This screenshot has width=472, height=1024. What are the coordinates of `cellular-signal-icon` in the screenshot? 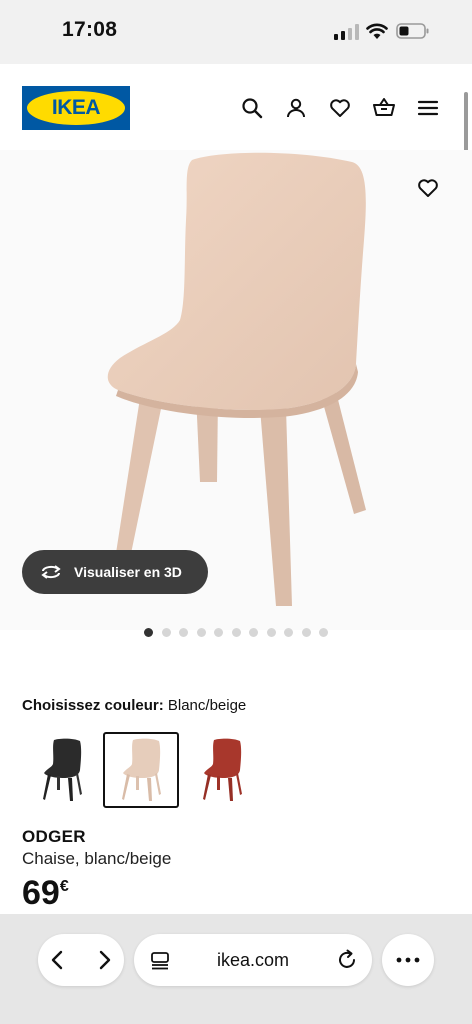 It's located at (346, 32).